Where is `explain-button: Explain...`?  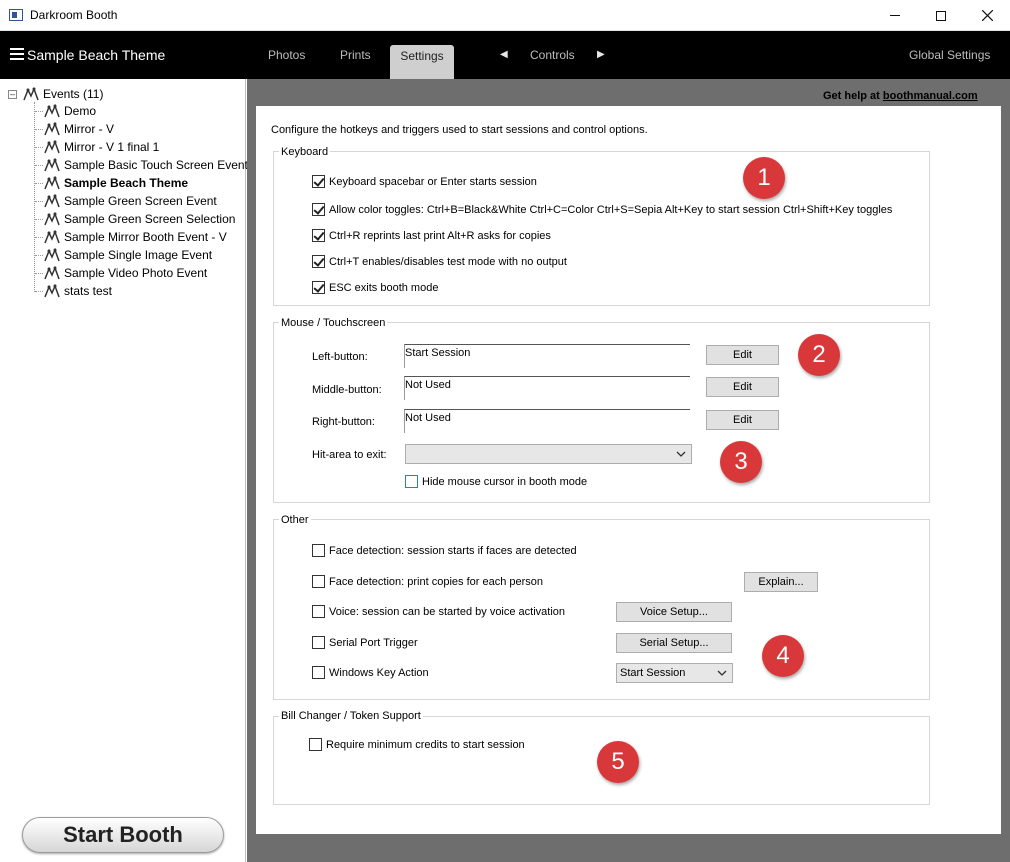 explain-button: Explain... is located at coordinates (781, 582).